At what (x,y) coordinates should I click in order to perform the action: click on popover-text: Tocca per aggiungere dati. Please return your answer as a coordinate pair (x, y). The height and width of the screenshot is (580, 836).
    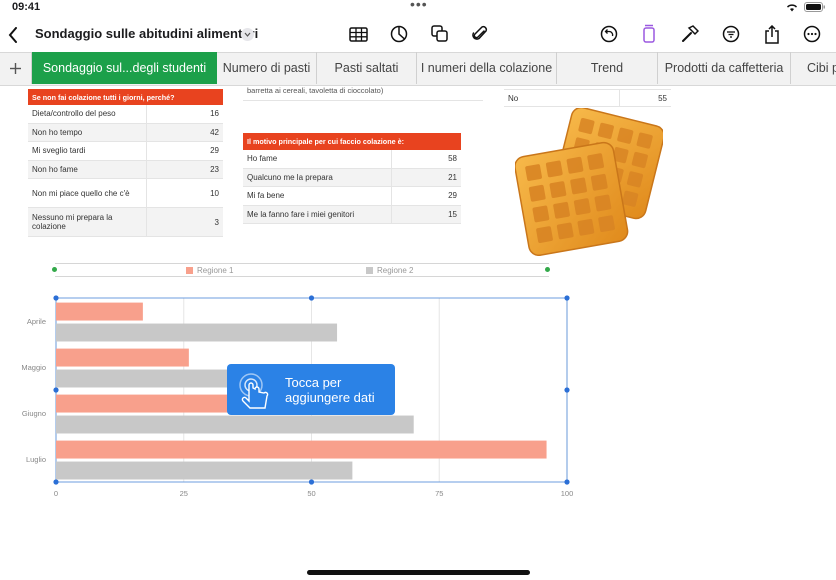
    Looking at the image, I should click on (330, 389).